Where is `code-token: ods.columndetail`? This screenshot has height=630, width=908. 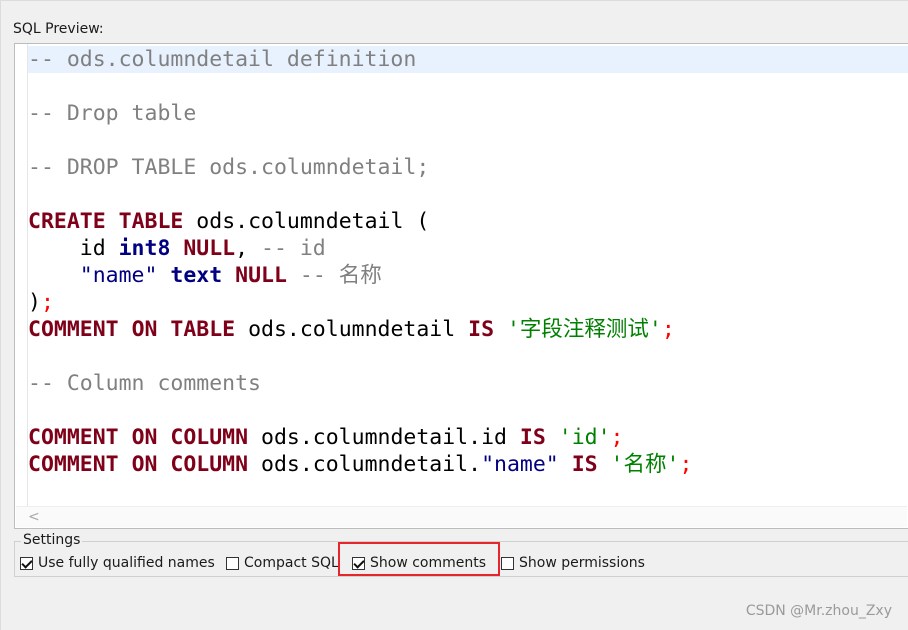
code-token: ods.columndetail is located at coordinates (352, 329).